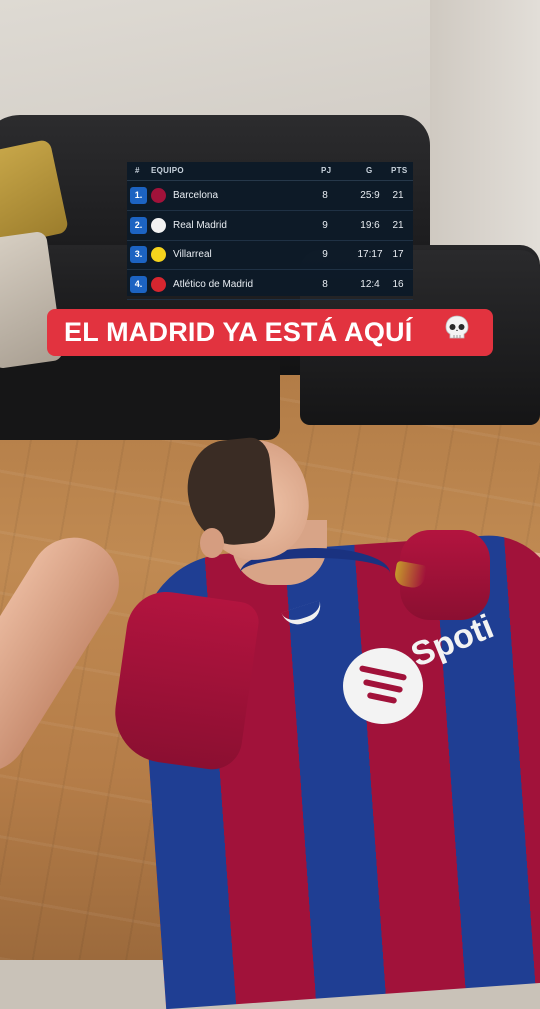 The width and height of the screenshot is (540, 1009). What do you see at coordinates (158, 254) in the screenshot?
I see `villarreal-crest-icon` at bounding box center [158, 254].